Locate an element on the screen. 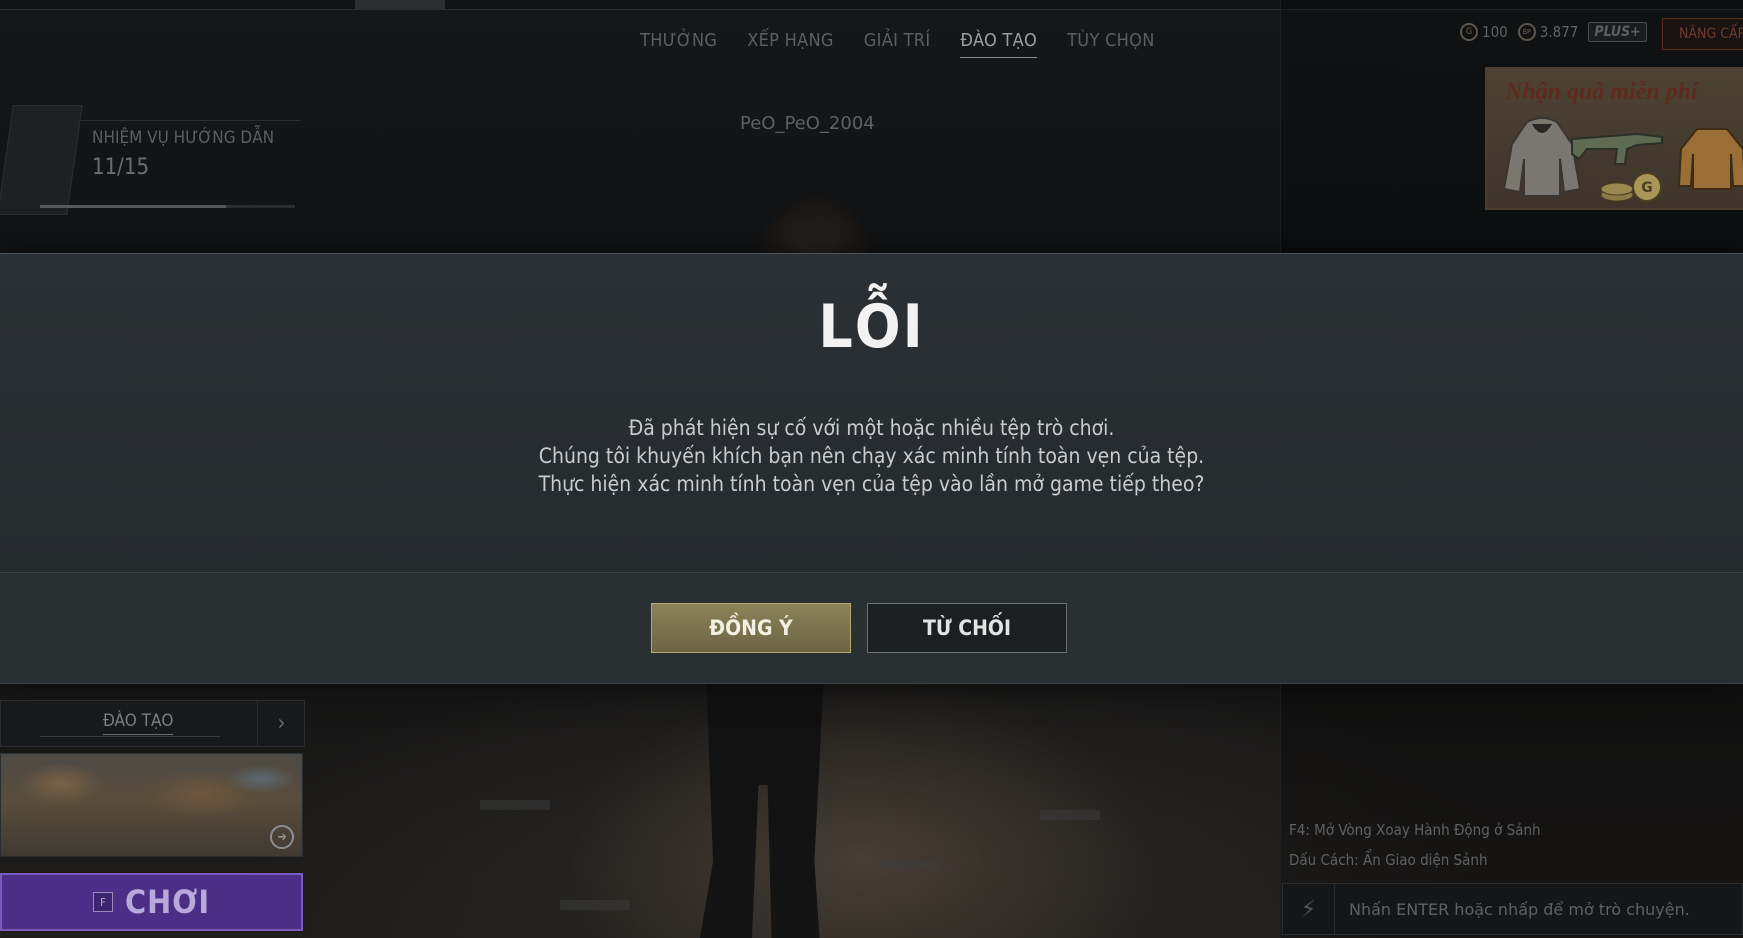 This screenshot has height=938, width=1743. chat-bar: ⚡ is located at coordinates (1512, 909).